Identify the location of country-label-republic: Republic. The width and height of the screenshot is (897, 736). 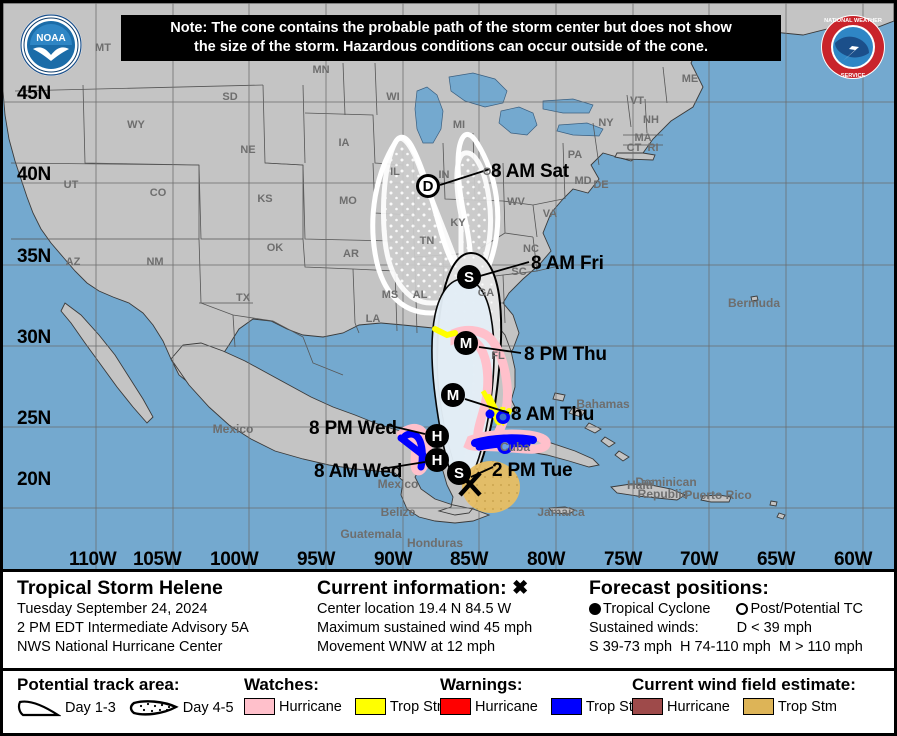
(663, 494).